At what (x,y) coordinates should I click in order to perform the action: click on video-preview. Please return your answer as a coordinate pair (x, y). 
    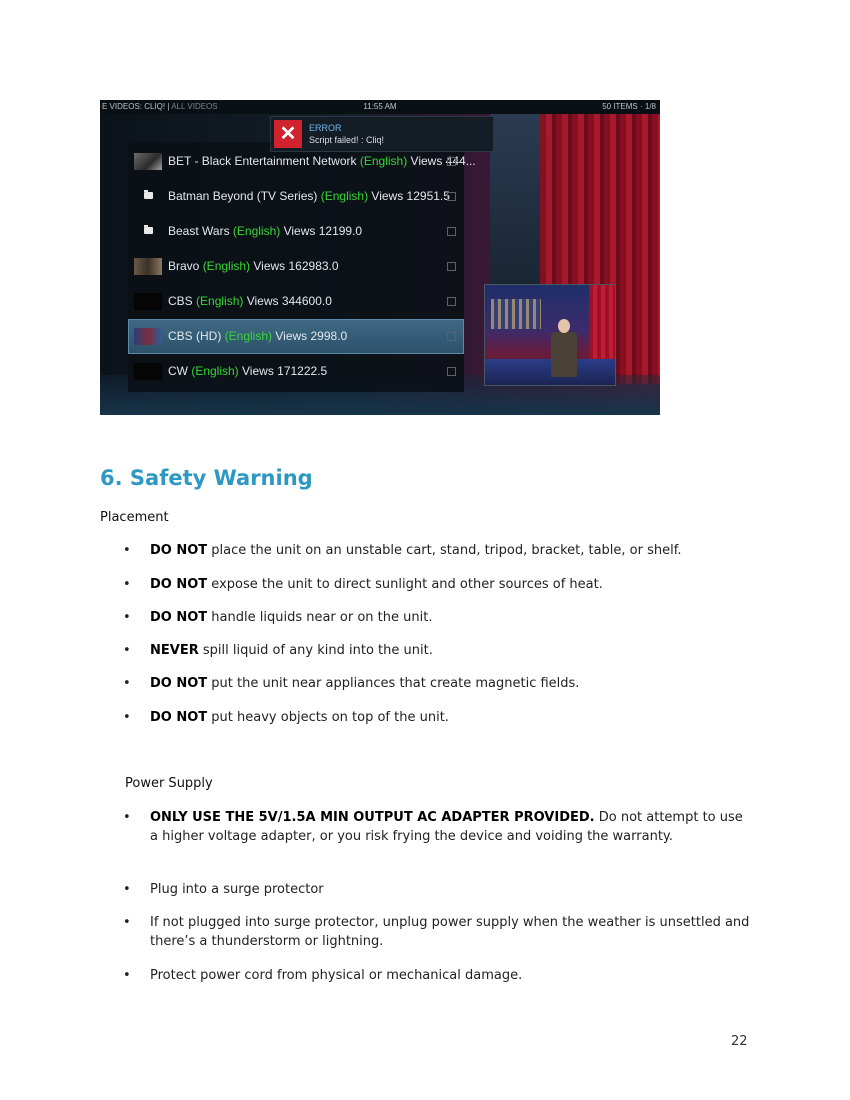
    Looking at the image, I should click on (550, 335).